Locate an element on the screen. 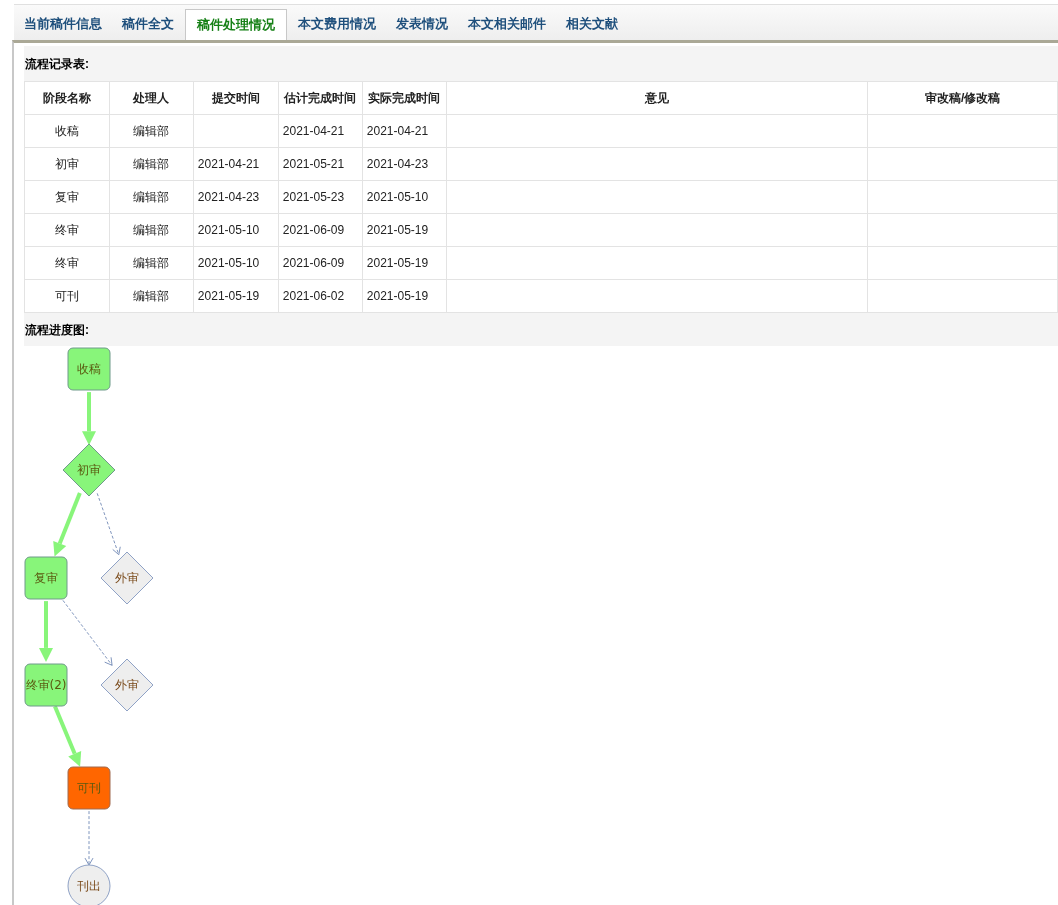 This screenshot has height=905, width=1058. table-cell: 2021-06-02 is located at coordinates (320, 296).